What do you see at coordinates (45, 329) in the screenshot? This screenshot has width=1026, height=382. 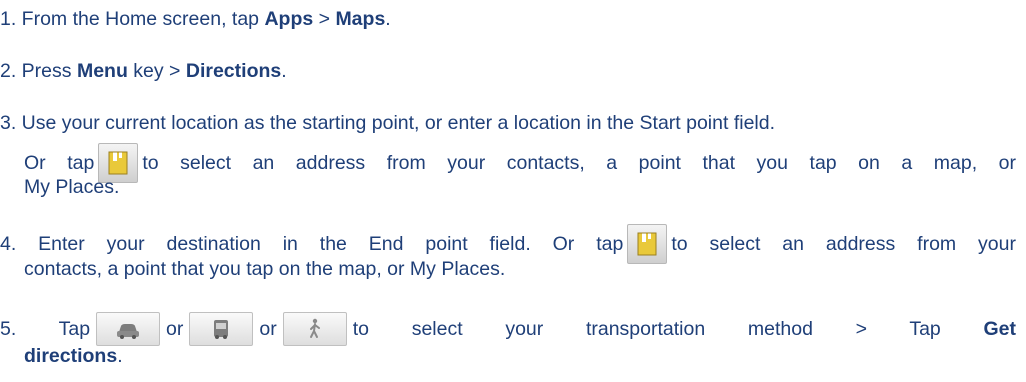 I see `step-5-tap: 5. Tap` at bounding box center [45, 329].